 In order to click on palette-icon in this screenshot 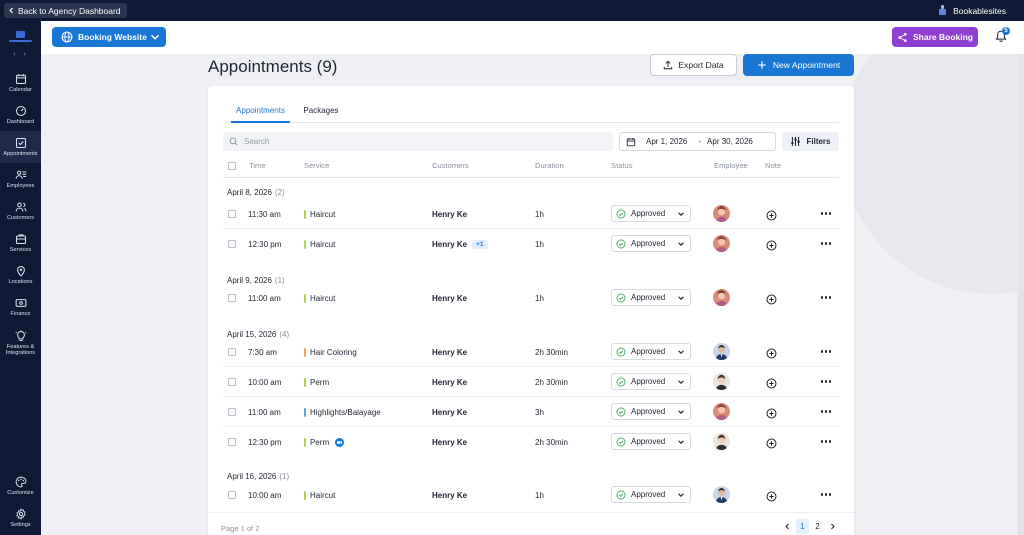, I will do `click(20, 482)`.